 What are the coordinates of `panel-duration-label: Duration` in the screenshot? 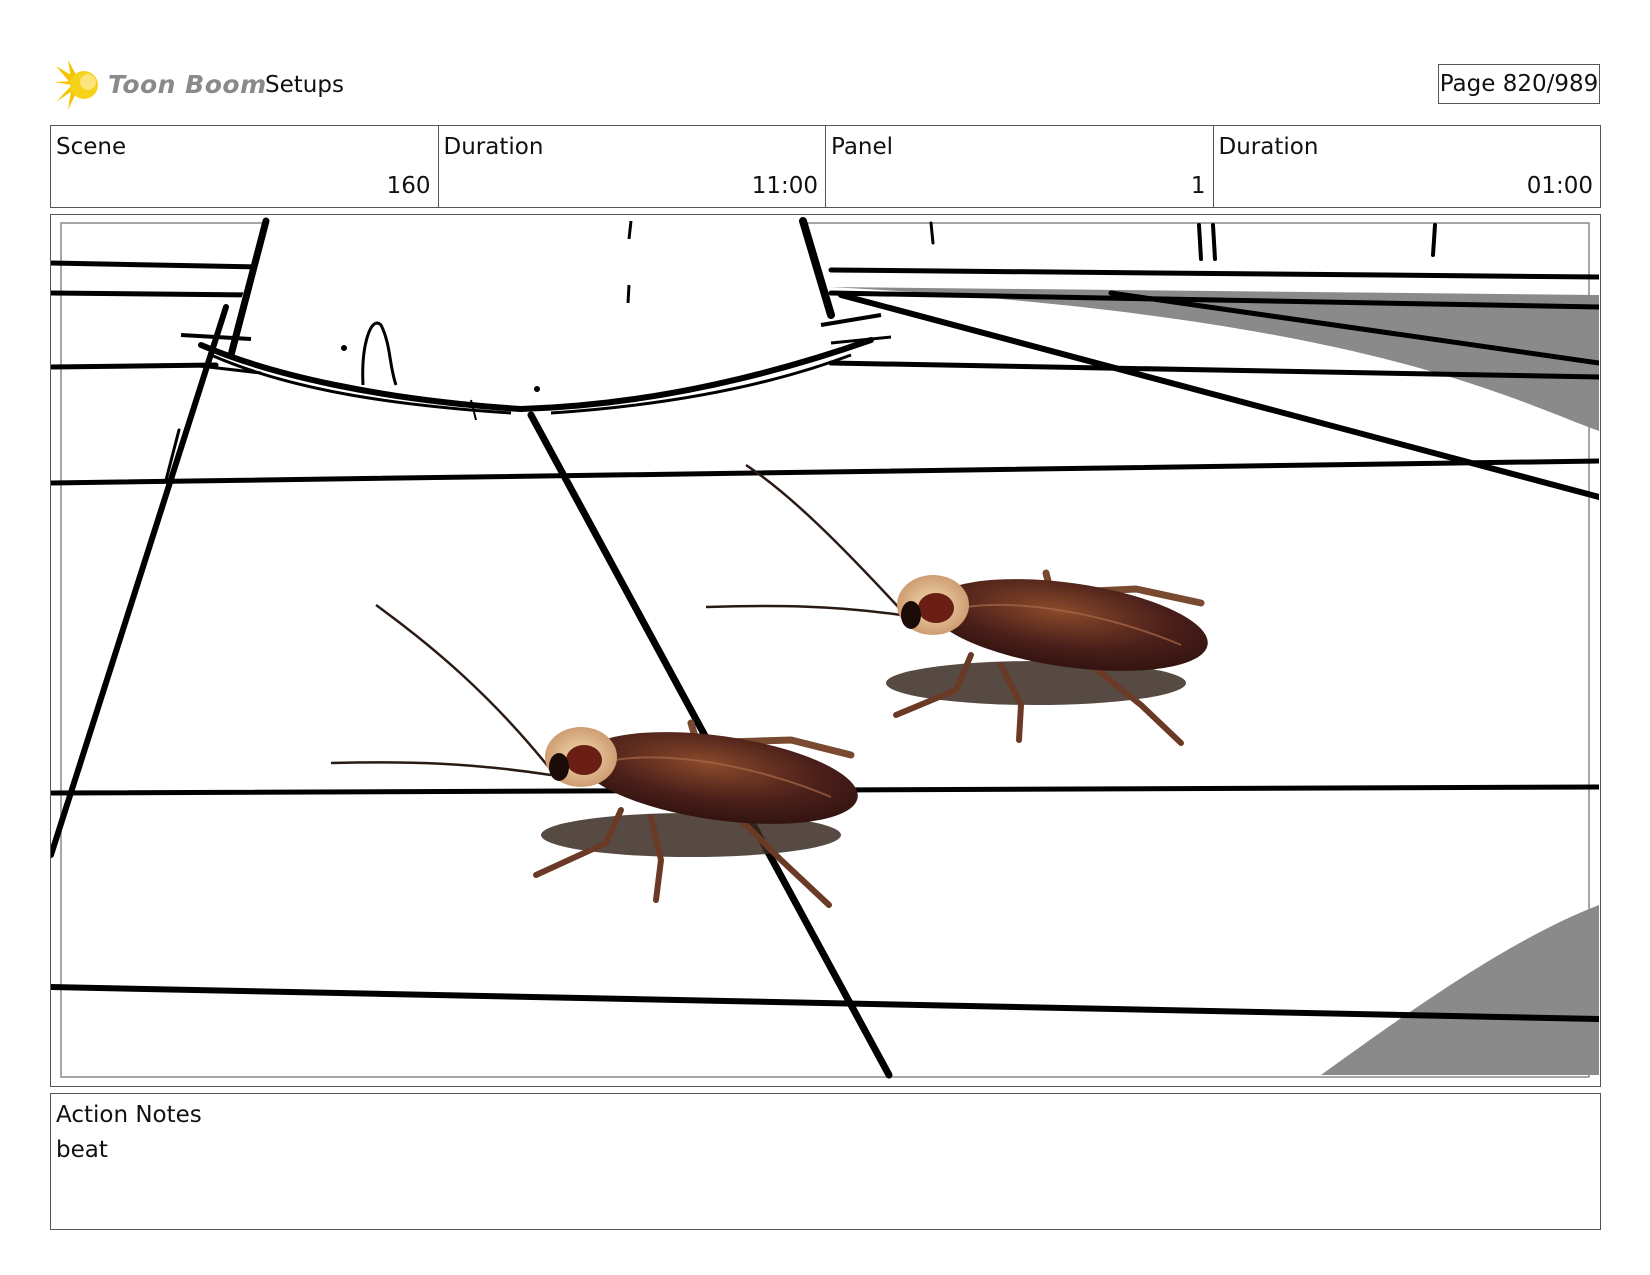 It's located at (1268, 147).